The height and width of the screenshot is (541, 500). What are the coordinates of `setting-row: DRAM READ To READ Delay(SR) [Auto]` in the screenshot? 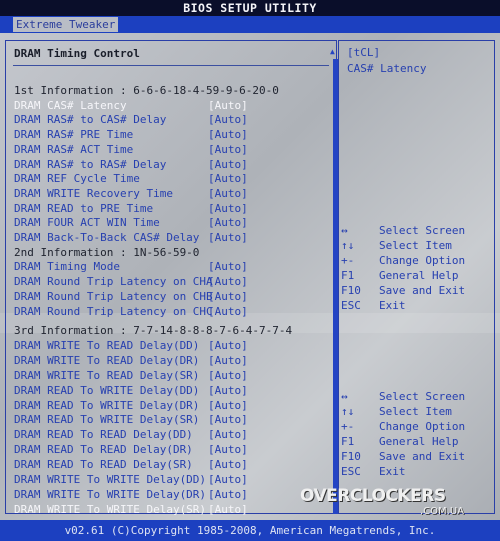 It's located at (171, 464).